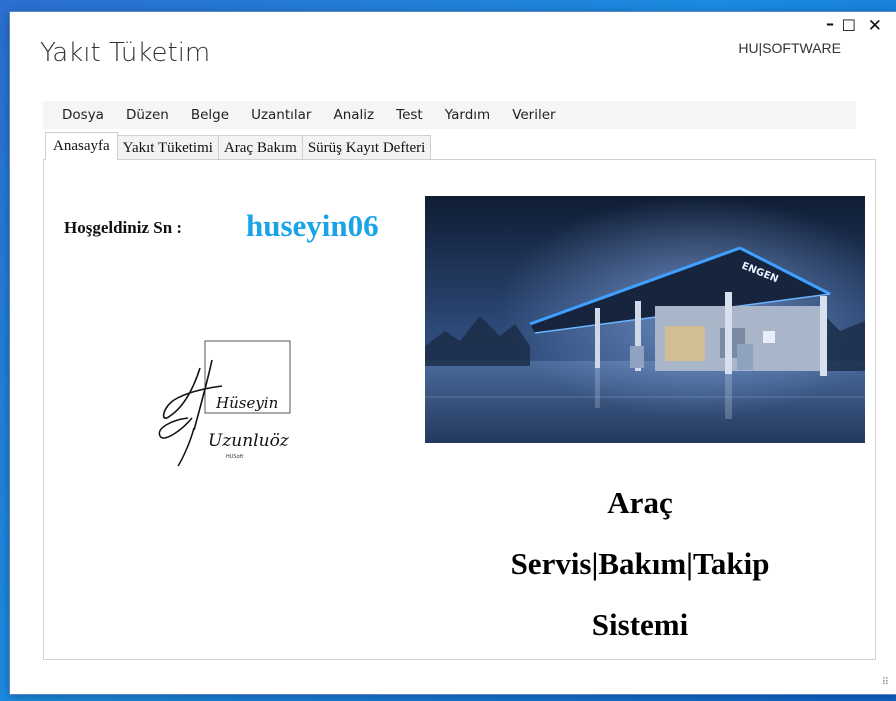 This screenshot has height=701, width=896. What do you see at coordinates (533, 115) in the screenshot?
I see `menu-veriler: Veriler` at bounding box center [533, 115].